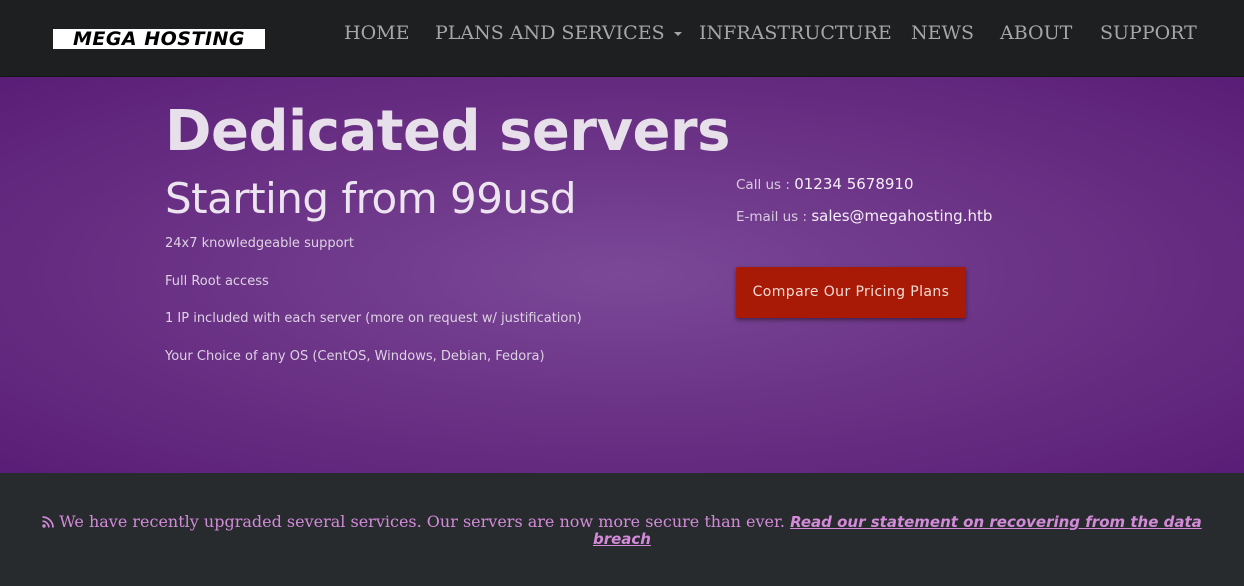  What do you see at coordinates (48, 522) in the screenshot?
I see `rss-icon` at bounding box center [48, 522].